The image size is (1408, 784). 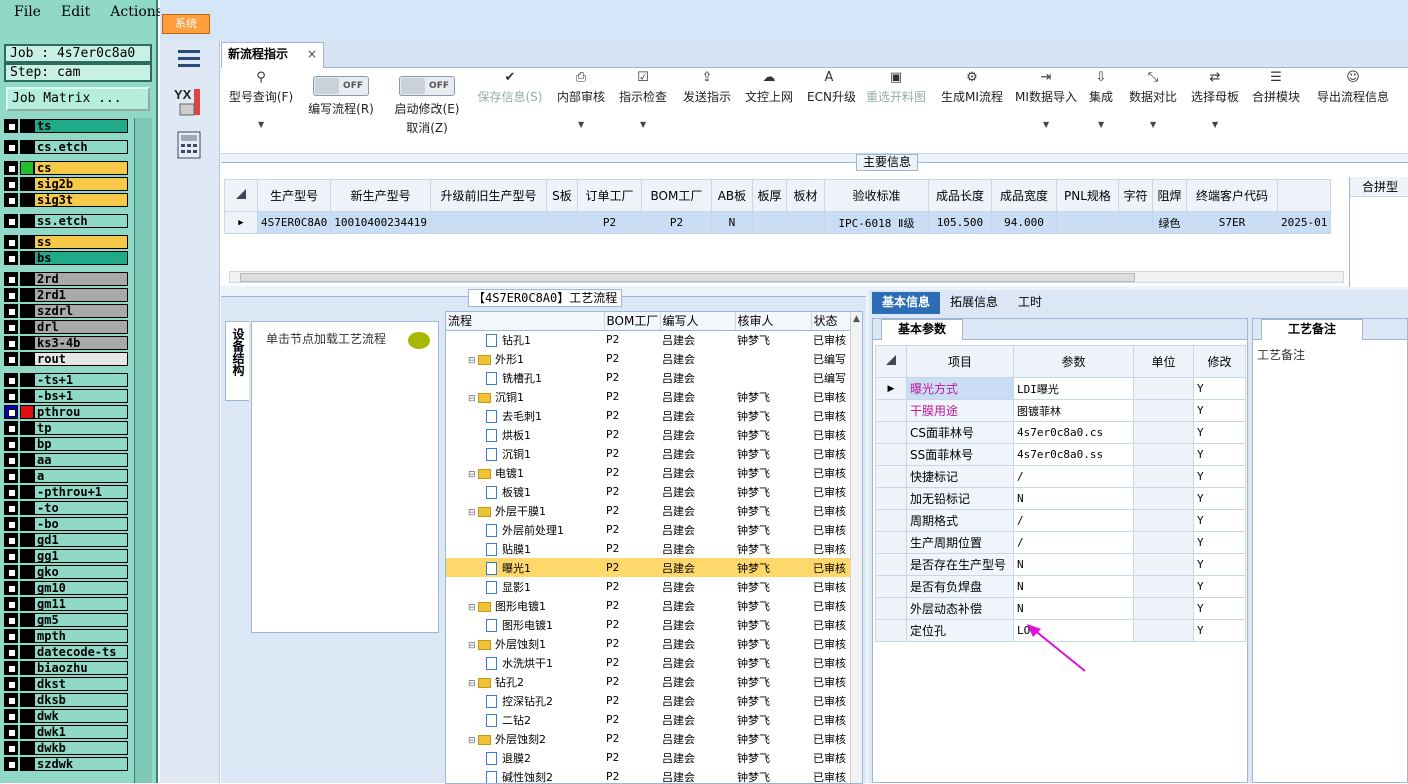 What do you see at coordinates (769, 195) in the screenshot?
I see `column-header: 板厚` at bounding box center [769, 195].